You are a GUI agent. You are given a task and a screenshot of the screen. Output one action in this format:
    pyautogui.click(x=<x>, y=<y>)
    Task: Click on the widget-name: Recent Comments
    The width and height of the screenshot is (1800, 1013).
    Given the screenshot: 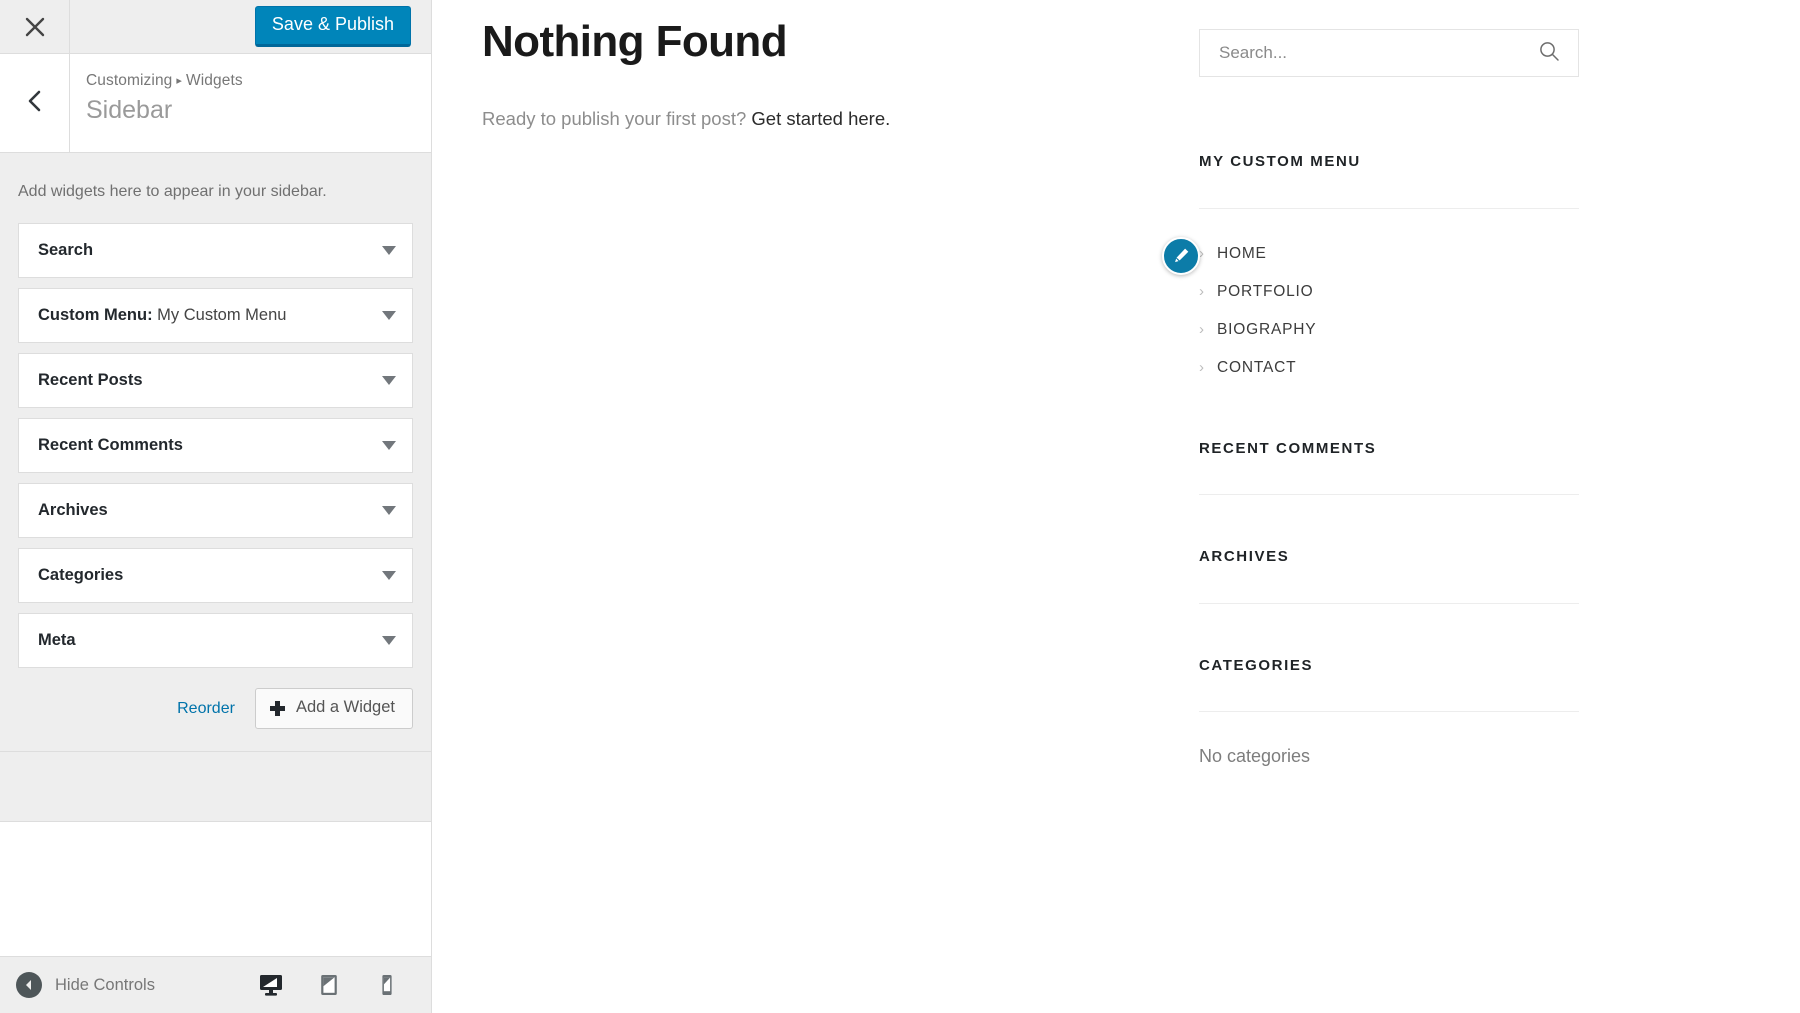 What is the action you would take?
    pyautogui.click(x=110, y=445)
    